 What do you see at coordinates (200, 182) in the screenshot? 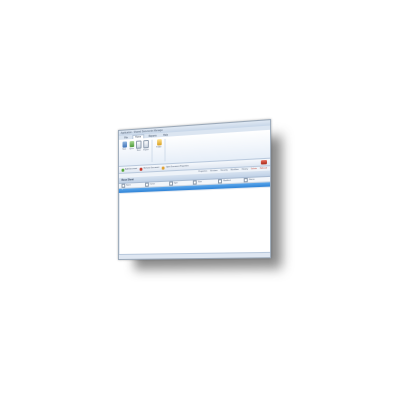
I see `column-header-size-label: Size` at bounding box center [200, 182].